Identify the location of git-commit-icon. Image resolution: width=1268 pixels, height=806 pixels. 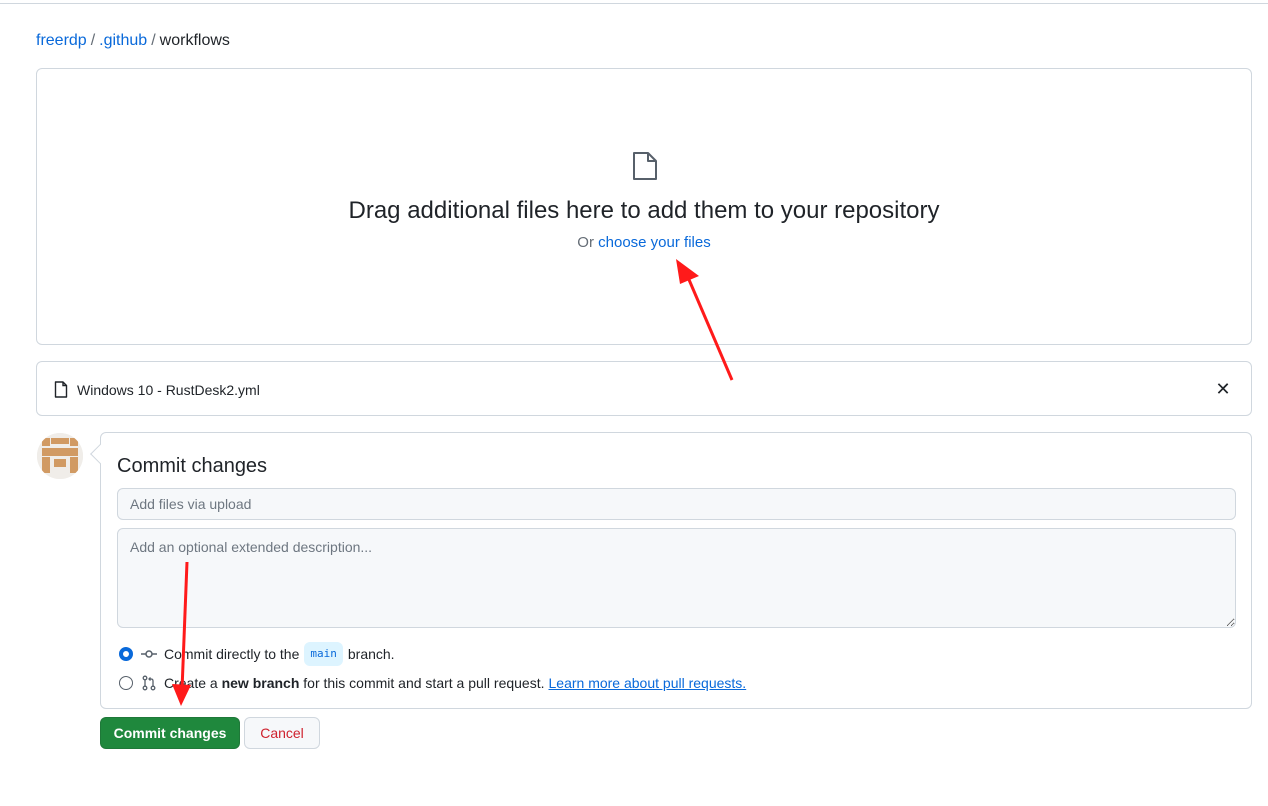
(149, 654).